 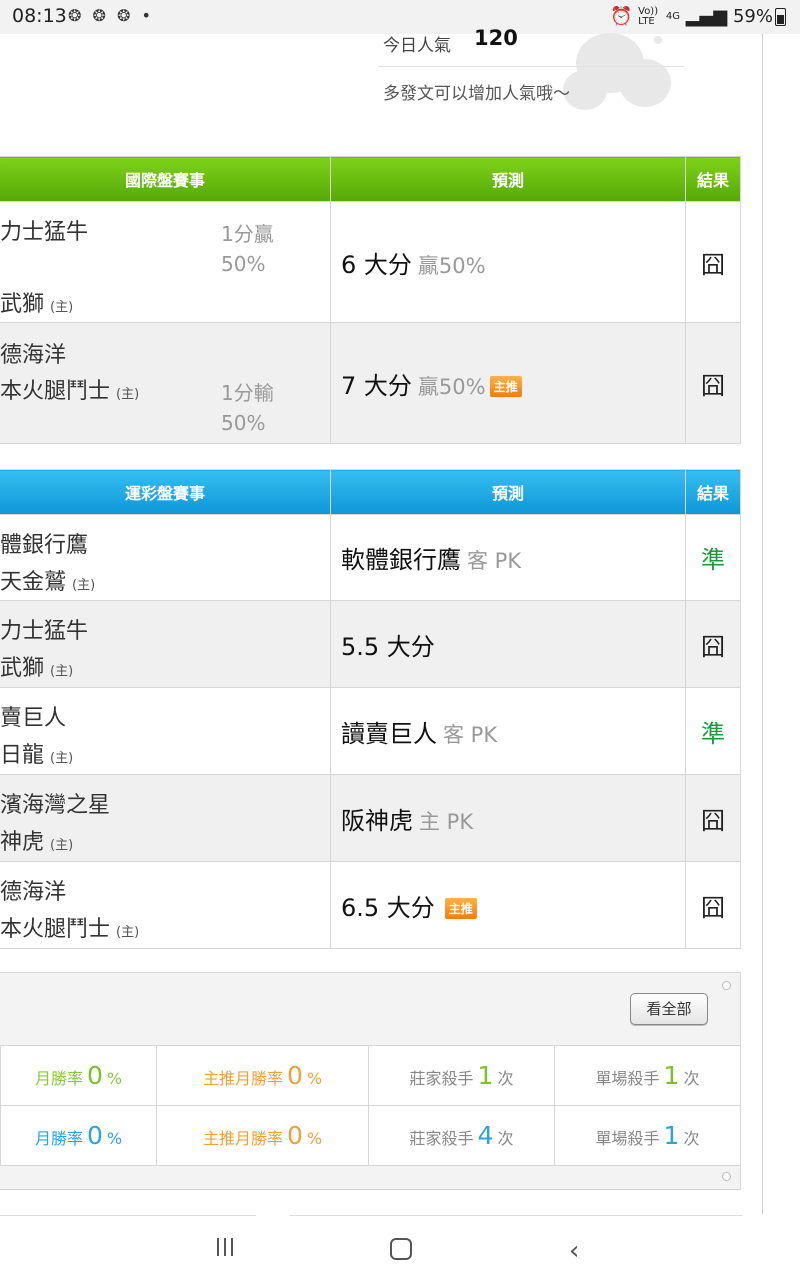 I want to click on prediction-text: 6.5 大分, so click(x=388, y=907).